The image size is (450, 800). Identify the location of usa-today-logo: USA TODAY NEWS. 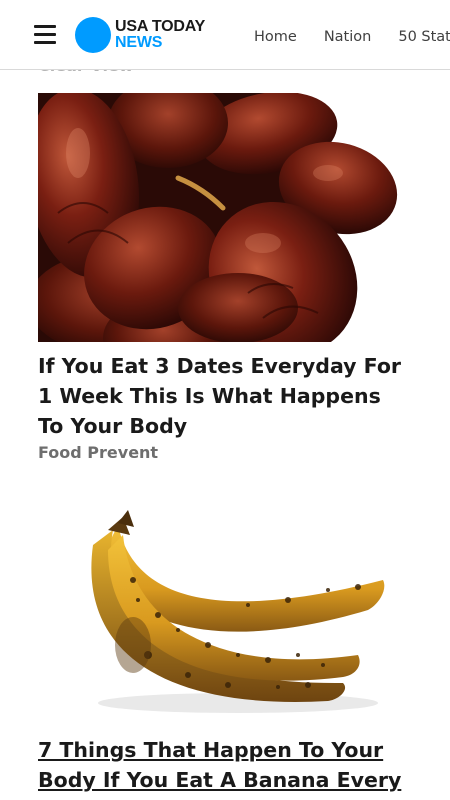
(145, 35).